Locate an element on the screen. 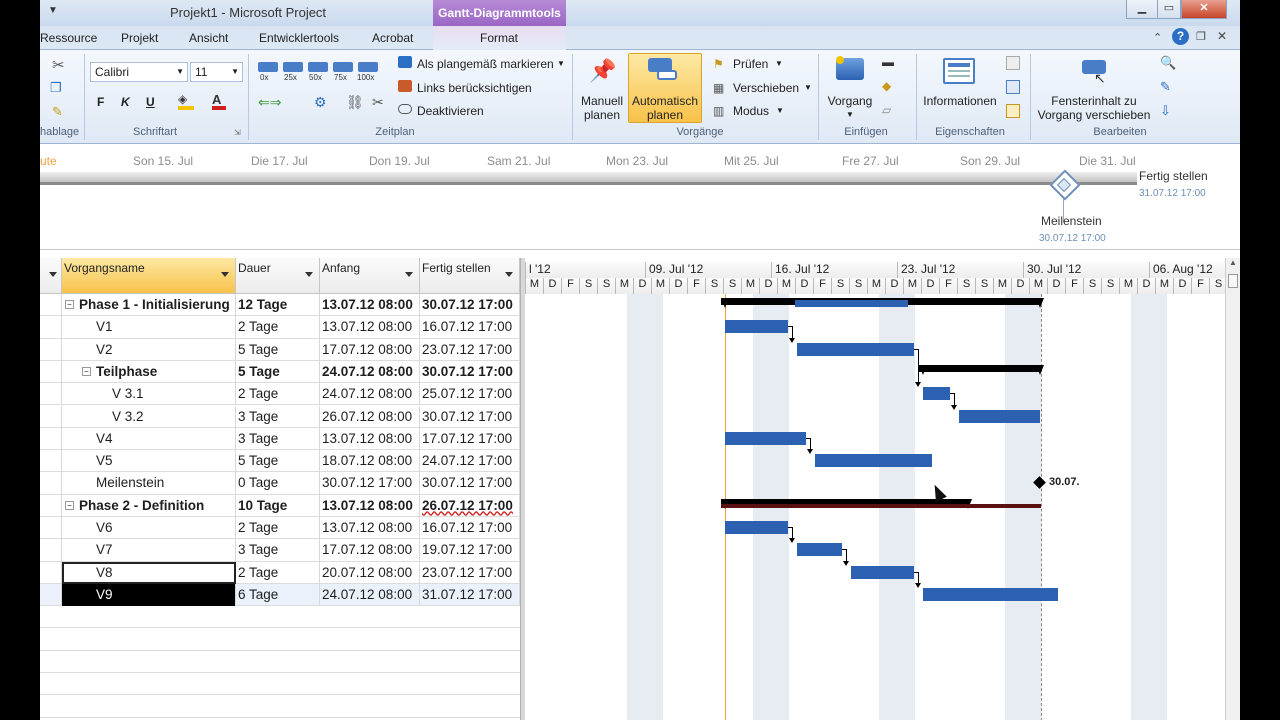 The width and height of the screenshot is (1280, 720). duration-cell: 3 Tage is located at coordinates (278, 550).